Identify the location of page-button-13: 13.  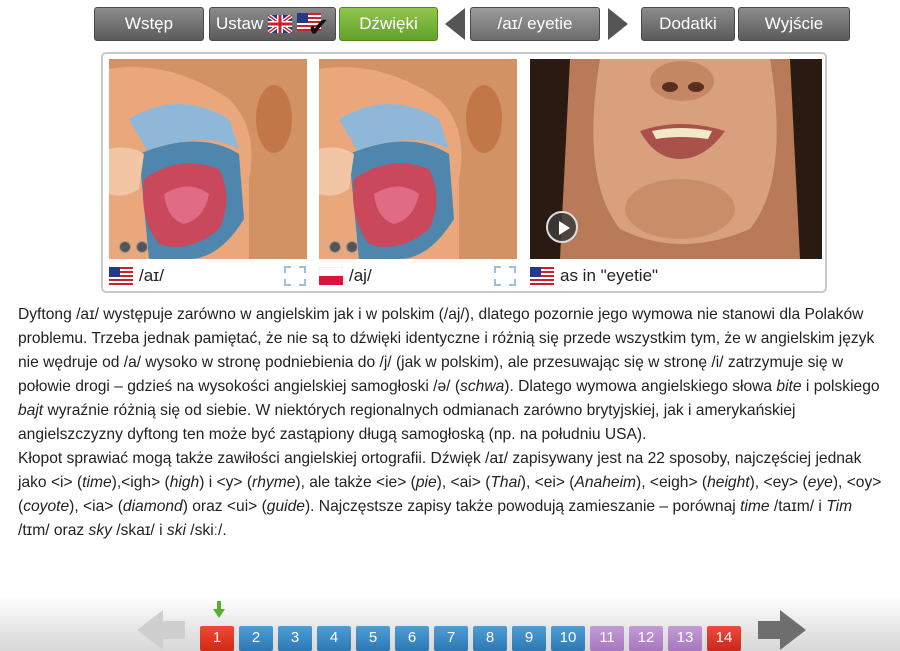
(685, 638).